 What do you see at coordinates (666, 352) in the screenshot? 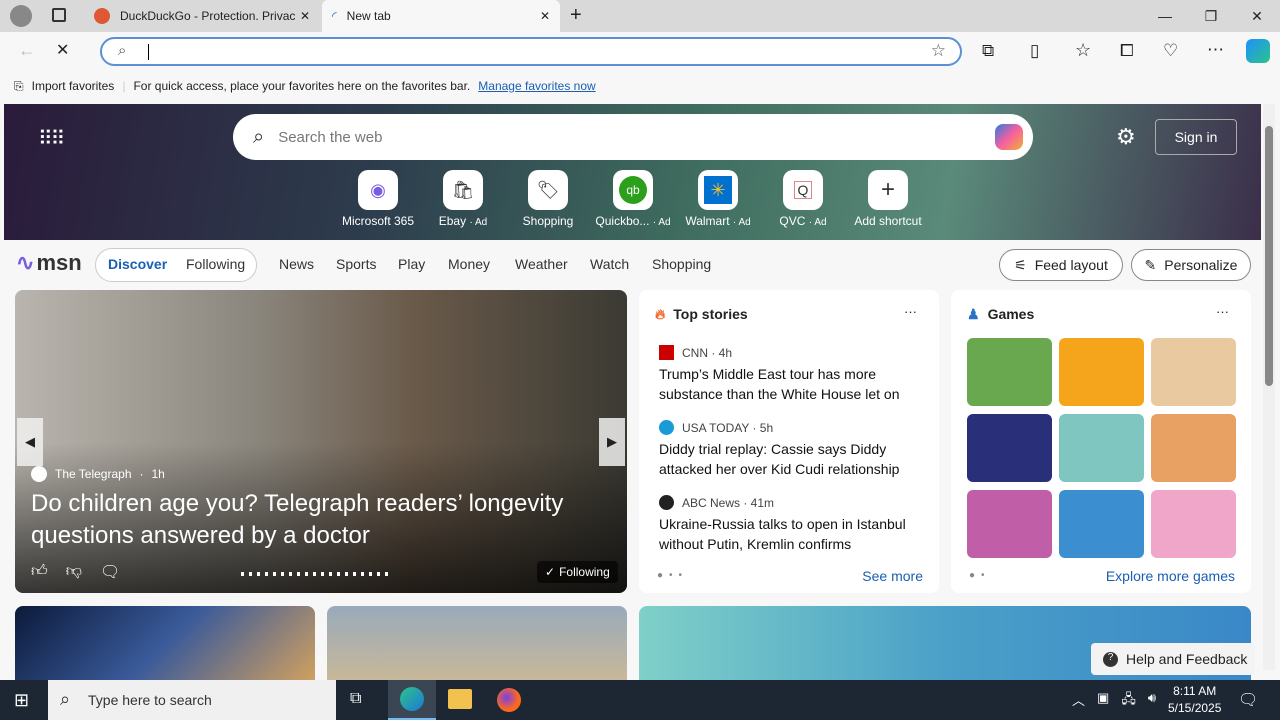
I see `cnn-icon` at bounding box center [666, 352].